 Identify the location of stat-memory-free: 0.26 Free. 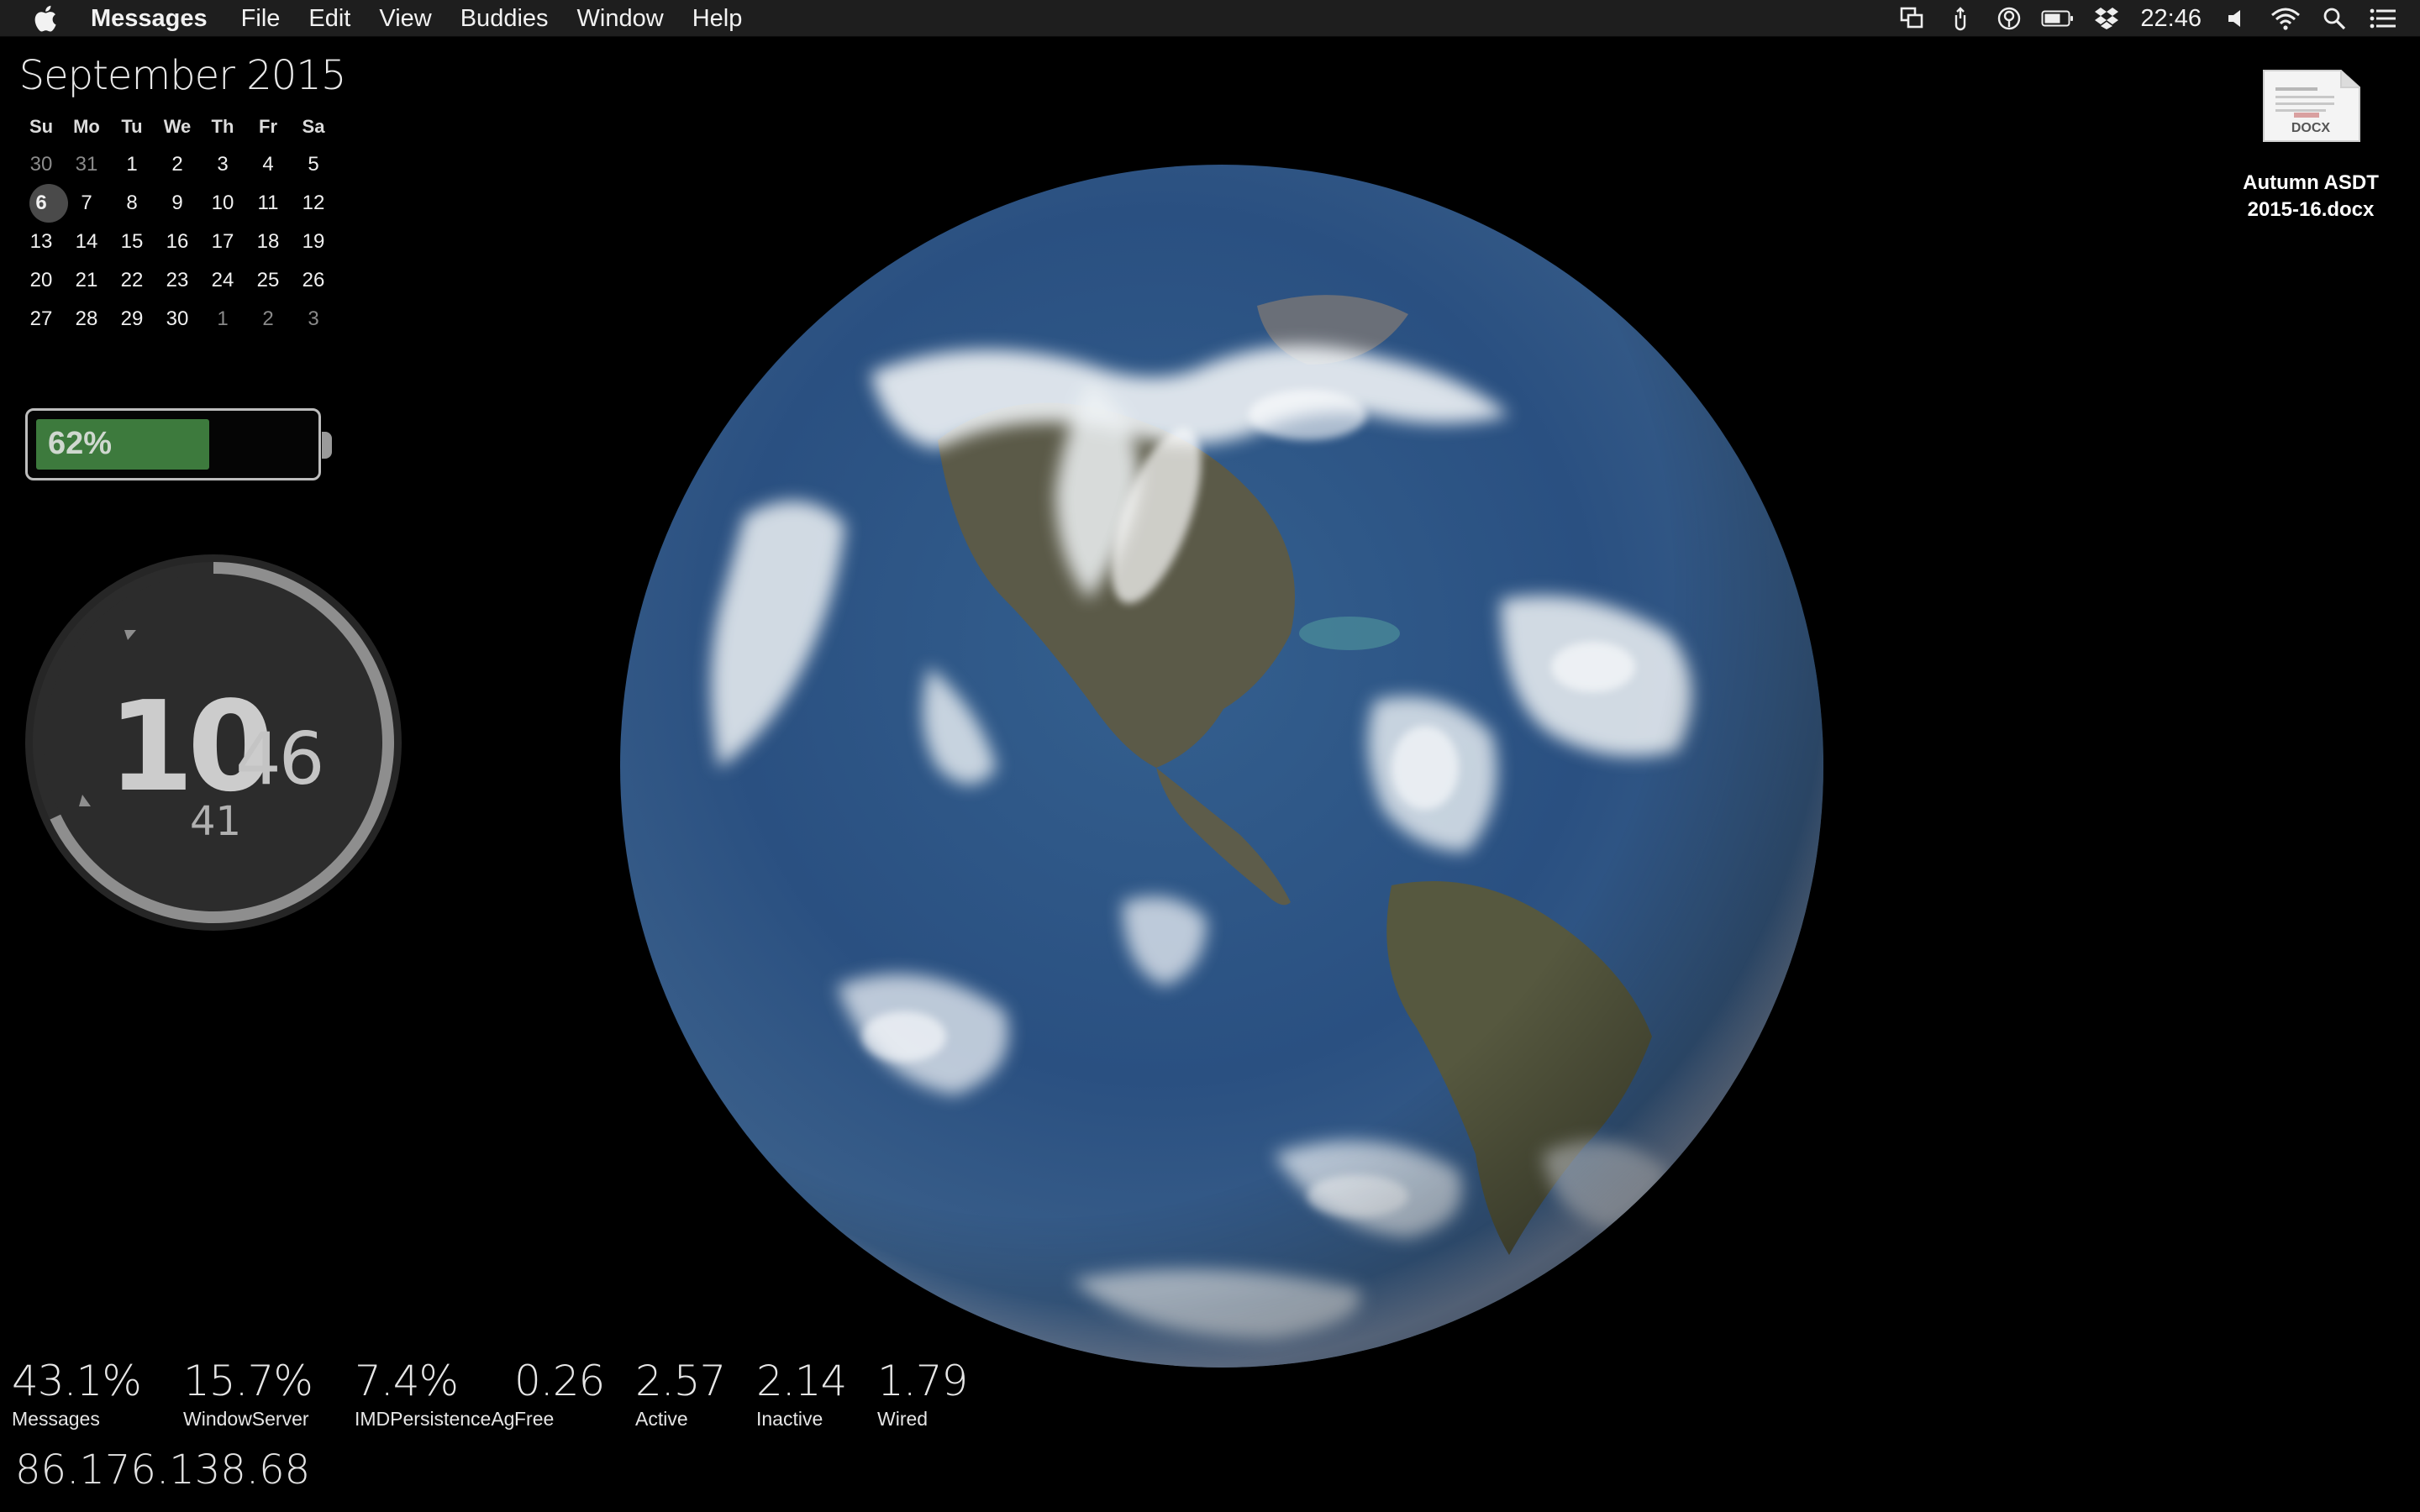
(559, 1394).